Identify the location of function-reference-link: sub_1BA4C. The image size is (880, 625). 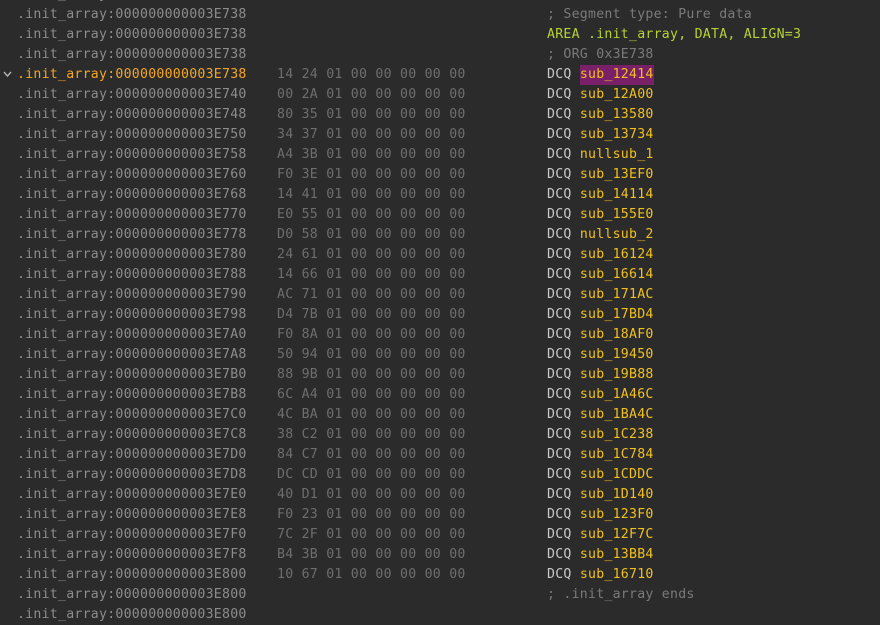
(617, 415).